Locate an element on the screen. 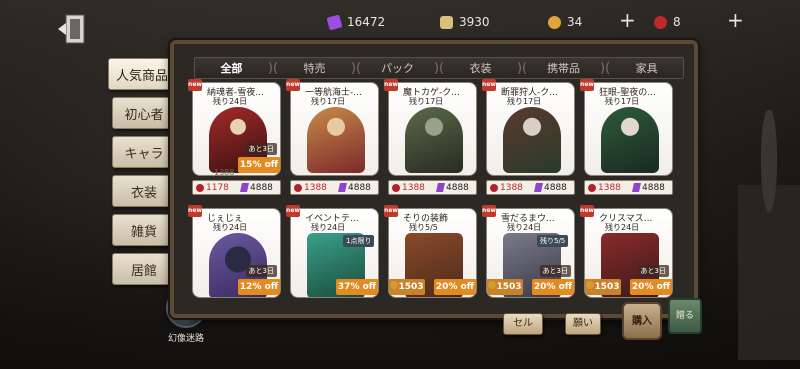  tab-accessory: 携帯品 is located at coordinates (563, 68).